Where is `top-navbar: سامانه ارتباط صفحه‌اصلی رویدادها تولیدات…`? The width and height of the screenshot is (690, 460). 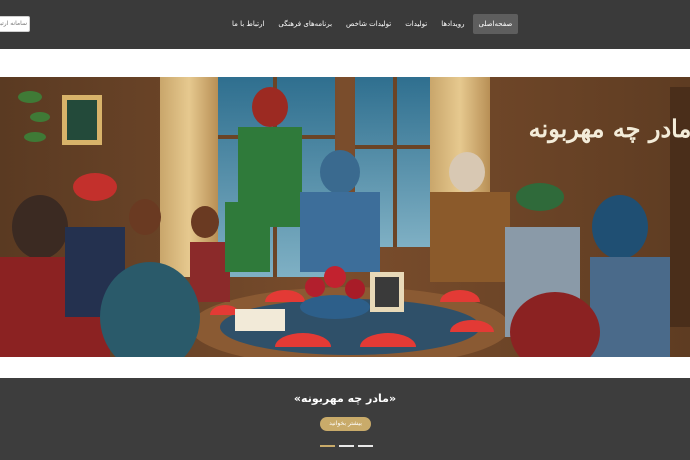 top-navbar: سامانه ارتباط صفحه‌اصلی رویدادها تولیدات… is located at coordinates (345, 24).